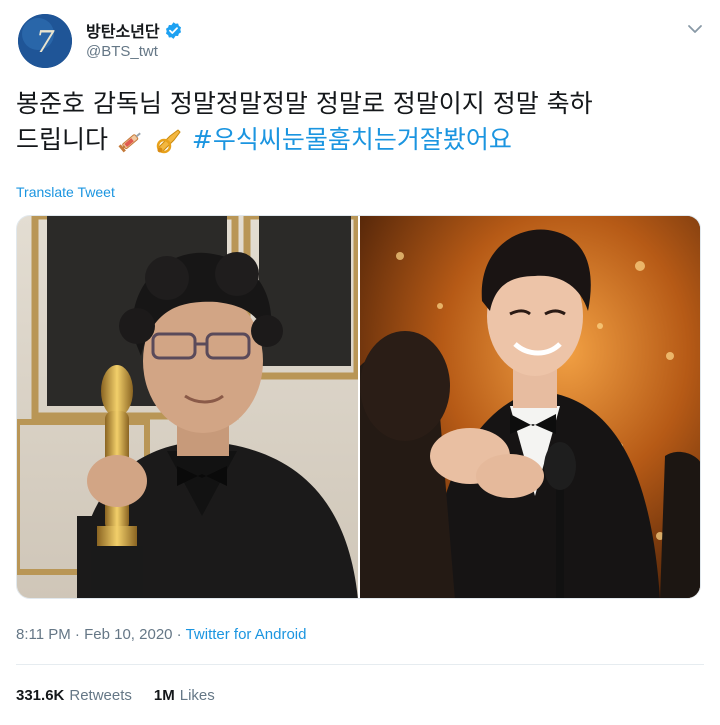  What do you see at coordinates (173, 30) in the screenshot?
I see `verified-badge-icon` at bounding box center [173, 30].